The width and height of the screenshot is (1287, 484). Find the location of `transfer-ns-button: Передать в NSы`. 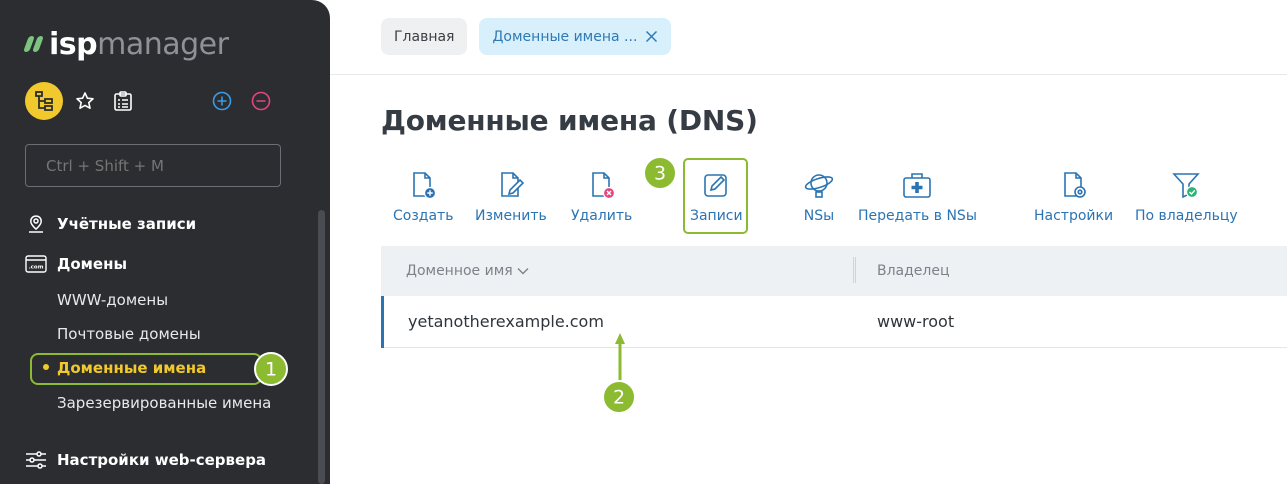

transfer-ns-button: Передать в NSы is located at coordinates (917, 196).